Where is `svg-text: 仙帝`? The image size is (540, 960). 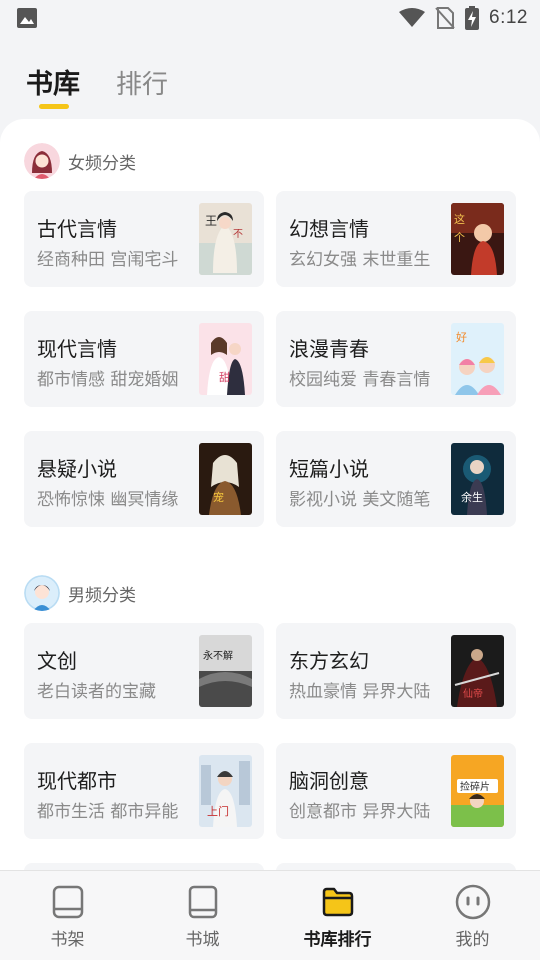
svg-text: 仙帝 is located at coordinates (473, 693).